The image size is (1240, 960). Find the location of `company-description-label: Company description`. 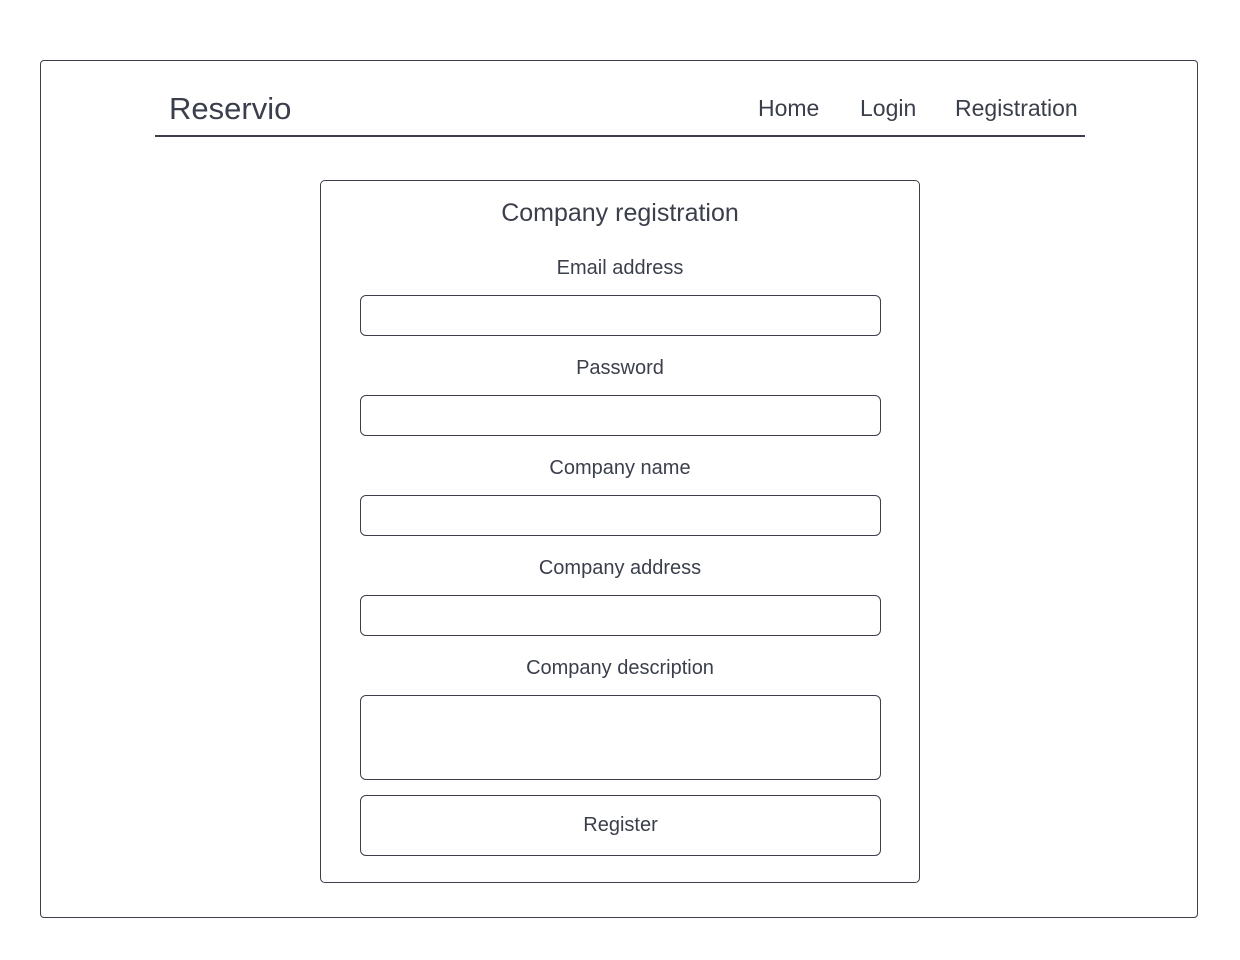

company-description-label: Company description is located at coordinates (620, 668).